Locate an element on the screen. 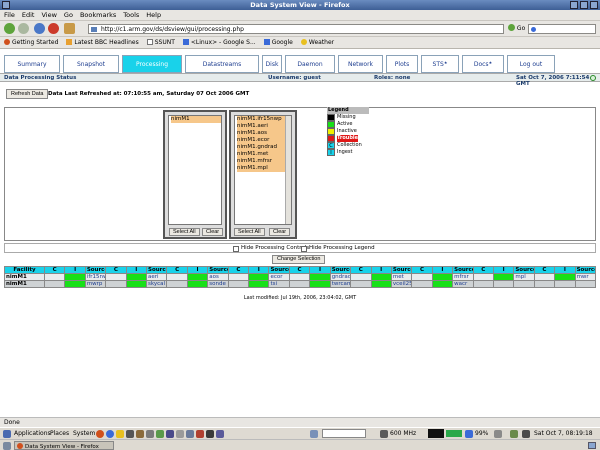 The height and width of the screenshot is (450, 600). dictionary-launcher-icon is located at coordinates (220, 434).